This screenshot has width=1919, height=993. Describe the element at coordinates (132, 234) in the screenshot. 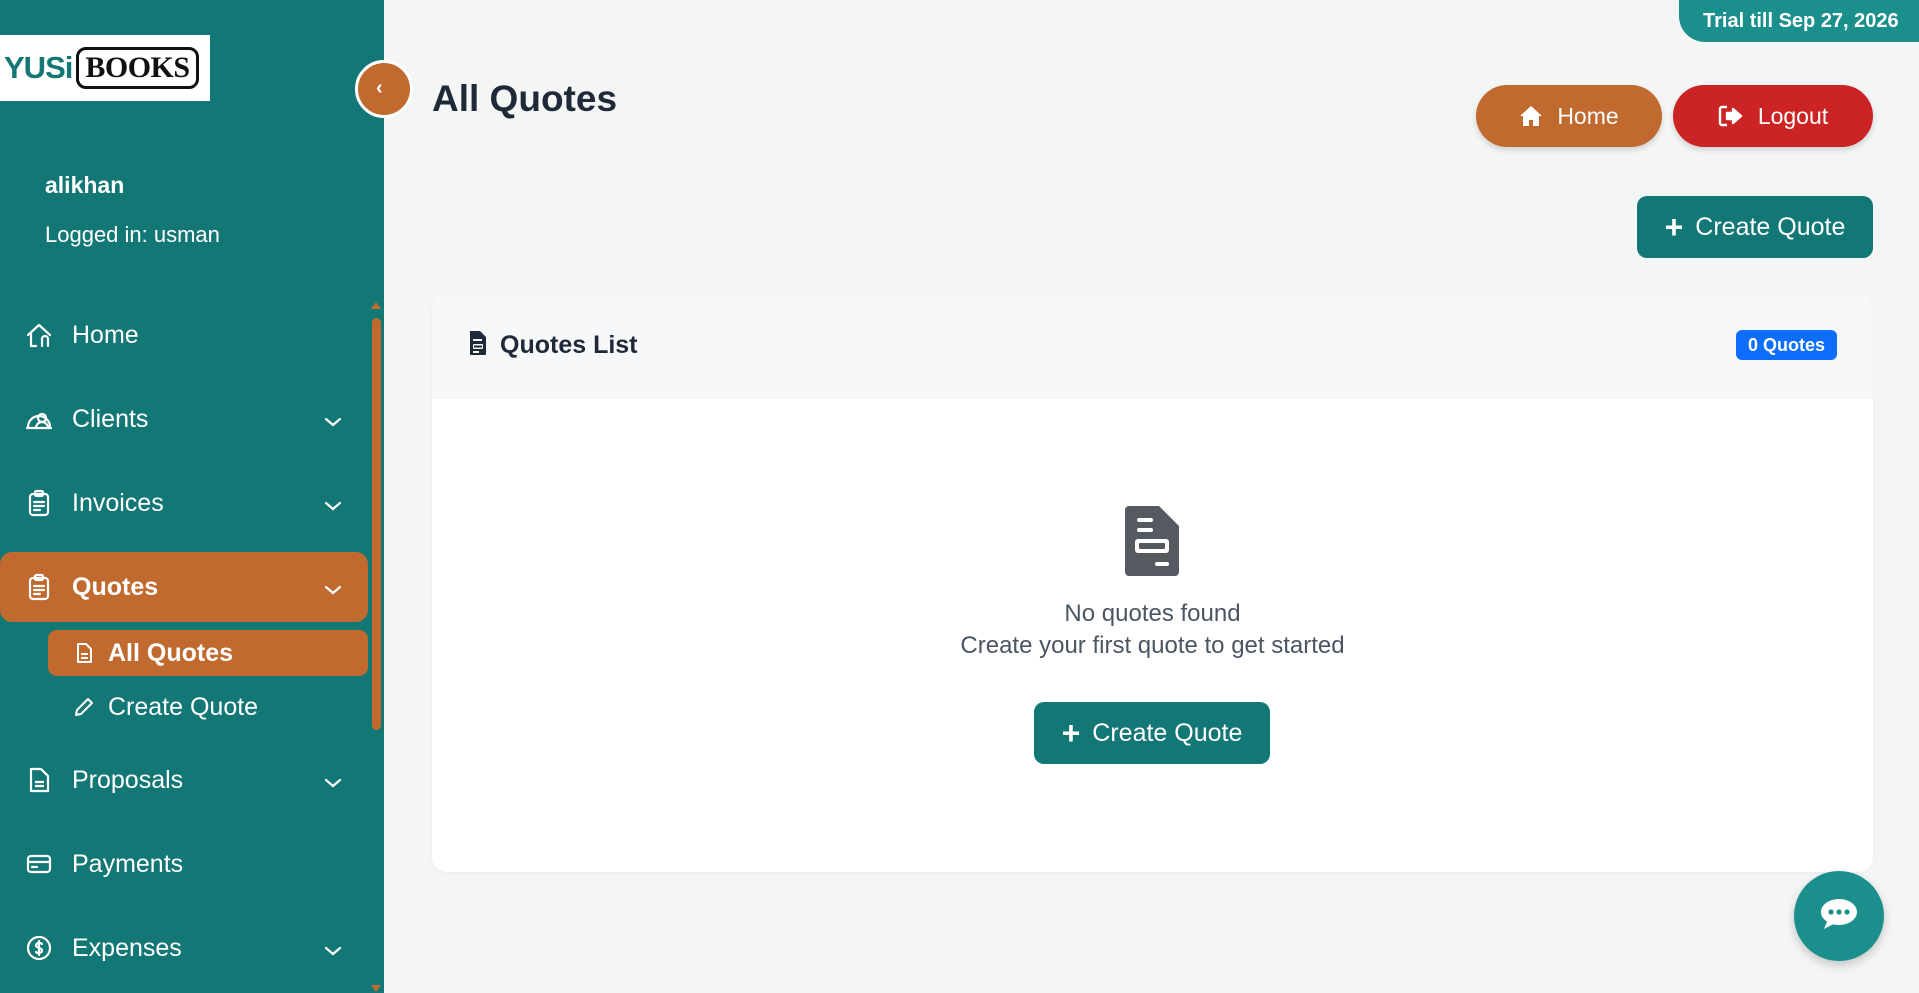

I see `logged-in-user: Logged in: usman` at that location.